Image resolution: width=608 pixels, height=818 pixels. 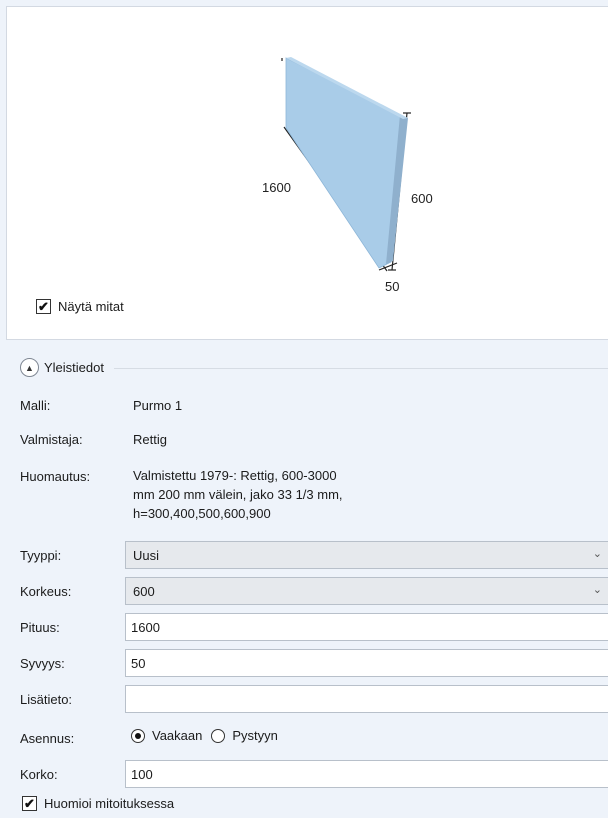 I want to click on height-select: 600 ⌄, so click(x=366, y=591).